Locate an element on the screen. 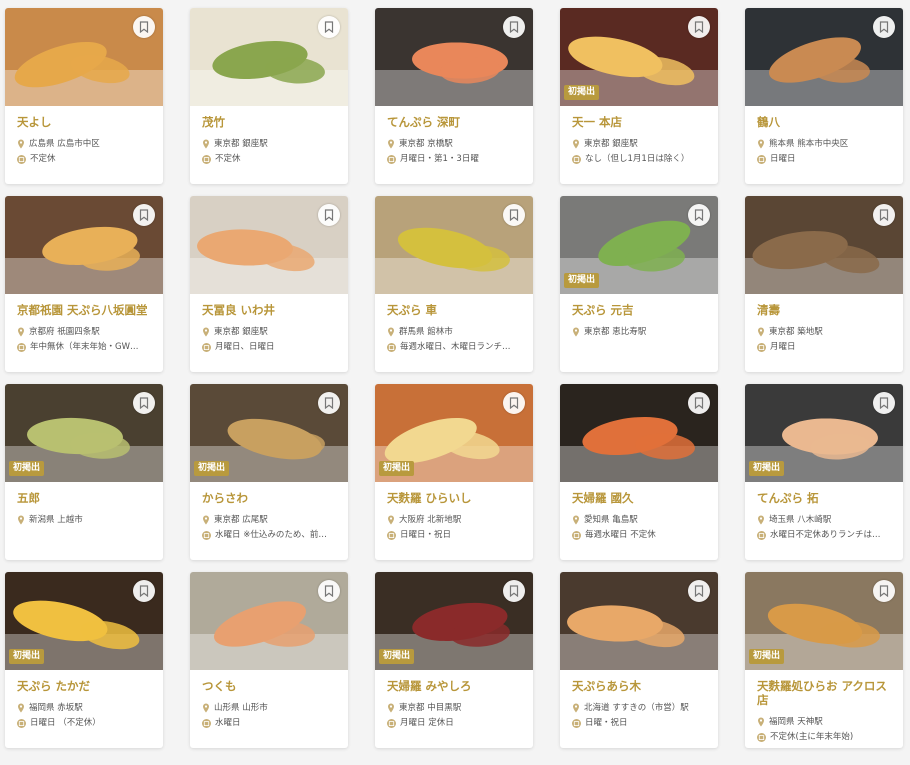 This screenshot has width=910, height=765. restaurant-name: 天冨良 いわ井 is located at coordinates (270, 310).